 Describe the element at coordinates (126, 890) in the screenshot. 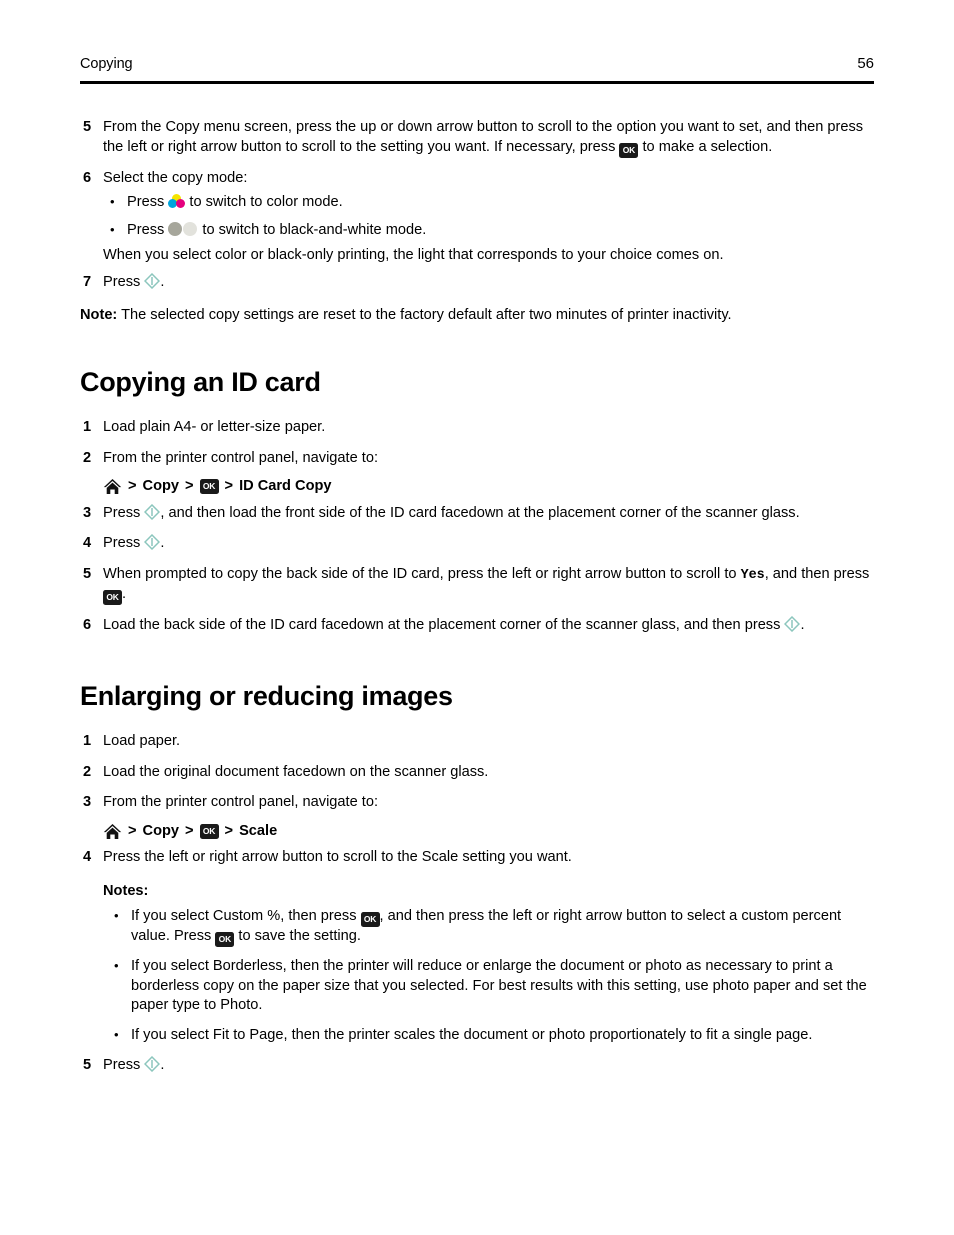

I see `notes-label: Notes:` at that location.